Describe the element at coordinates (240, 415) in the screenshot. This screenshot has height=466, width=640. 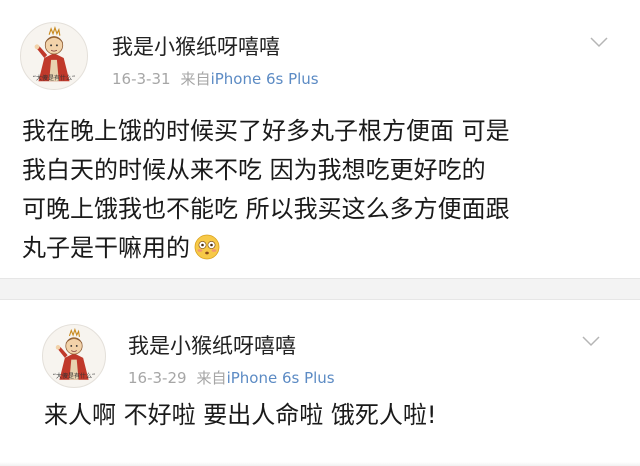
I see `post-text-line: 来人啊 不好啦 要出人命啦 饿死人啦!` at that location.